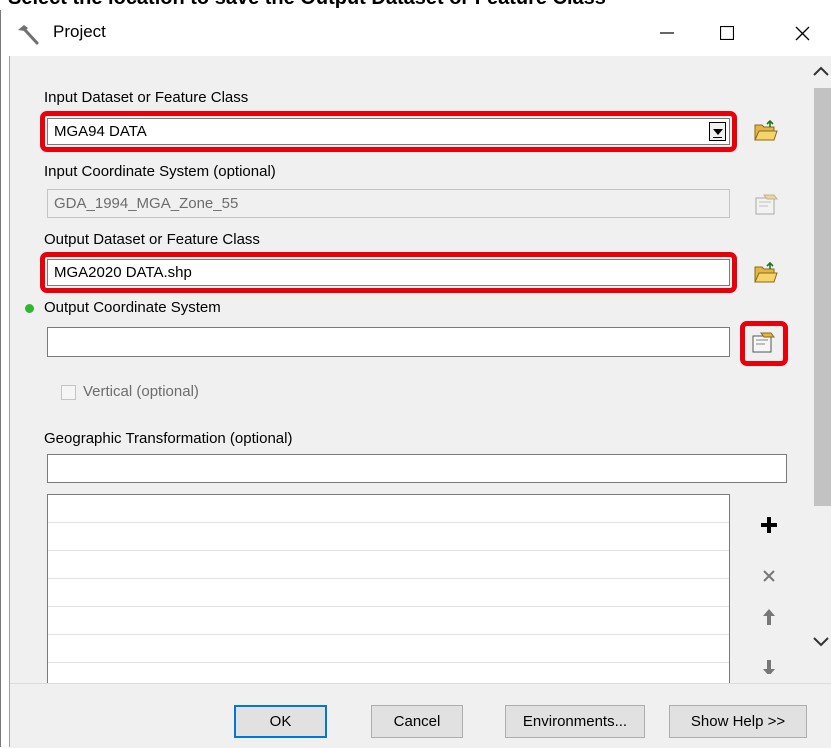  What do you see at coordinates (146, 203) in the screenshot?
I see `input-cs-value: GDA_1994_MGA_Zone_55` at bounding box center [146, 203].